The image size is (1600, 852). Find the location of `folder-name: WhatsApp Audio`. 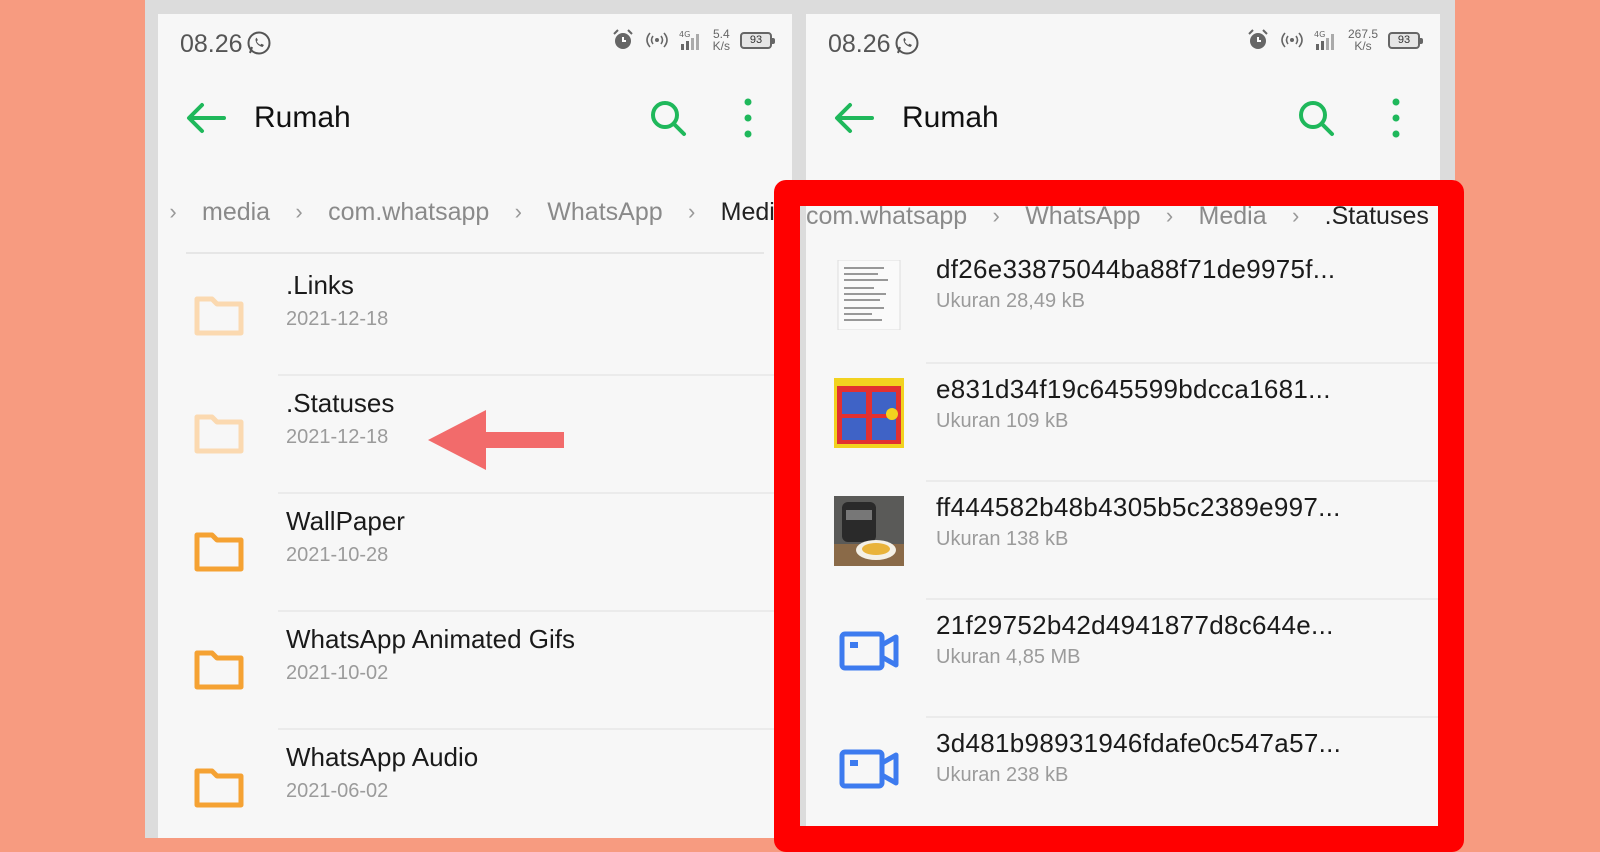

folder-name: WhatsApp Audio is located at coordinates (382, 757).